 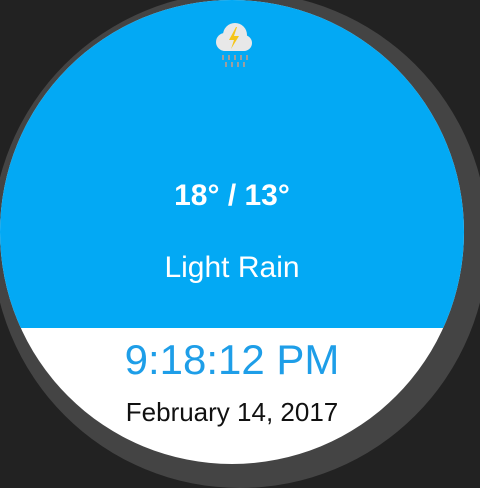 What do you see at coordinates (232, 359) in the screenshot?
I see `clock-time: 9:18:12 PM` at bounding box center [232, 359].